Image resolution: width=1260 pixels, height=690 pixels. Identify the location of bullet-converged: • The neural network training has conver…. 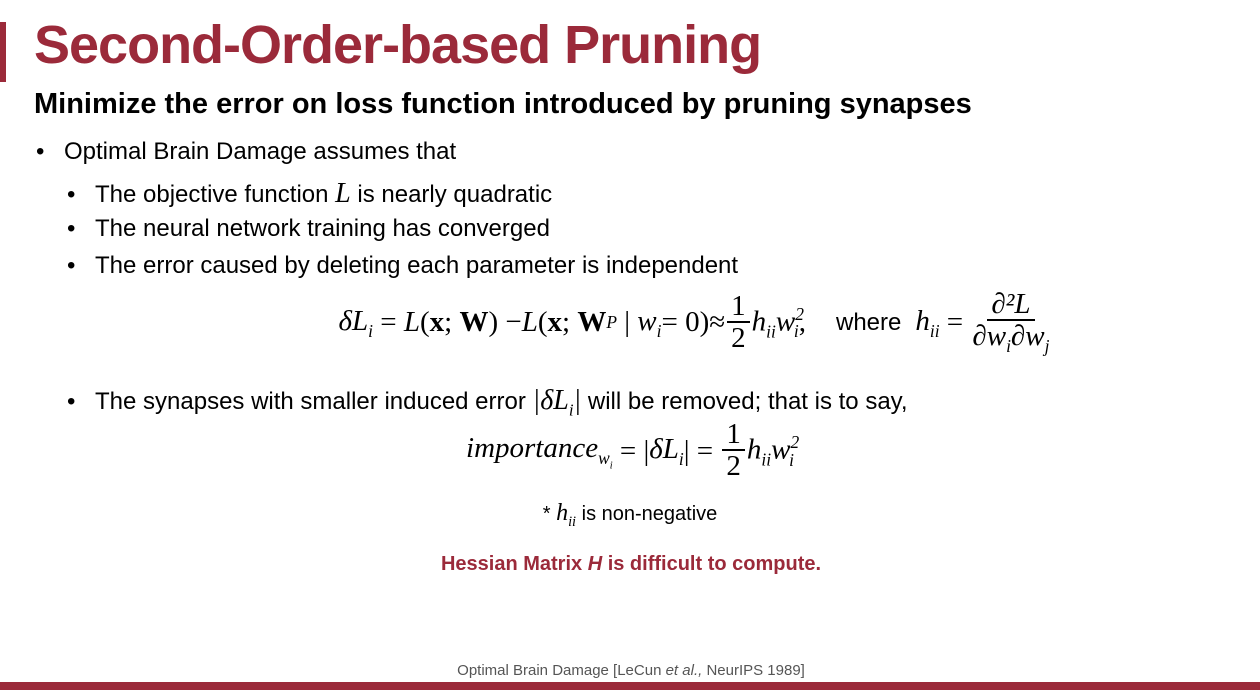
(308, 229).